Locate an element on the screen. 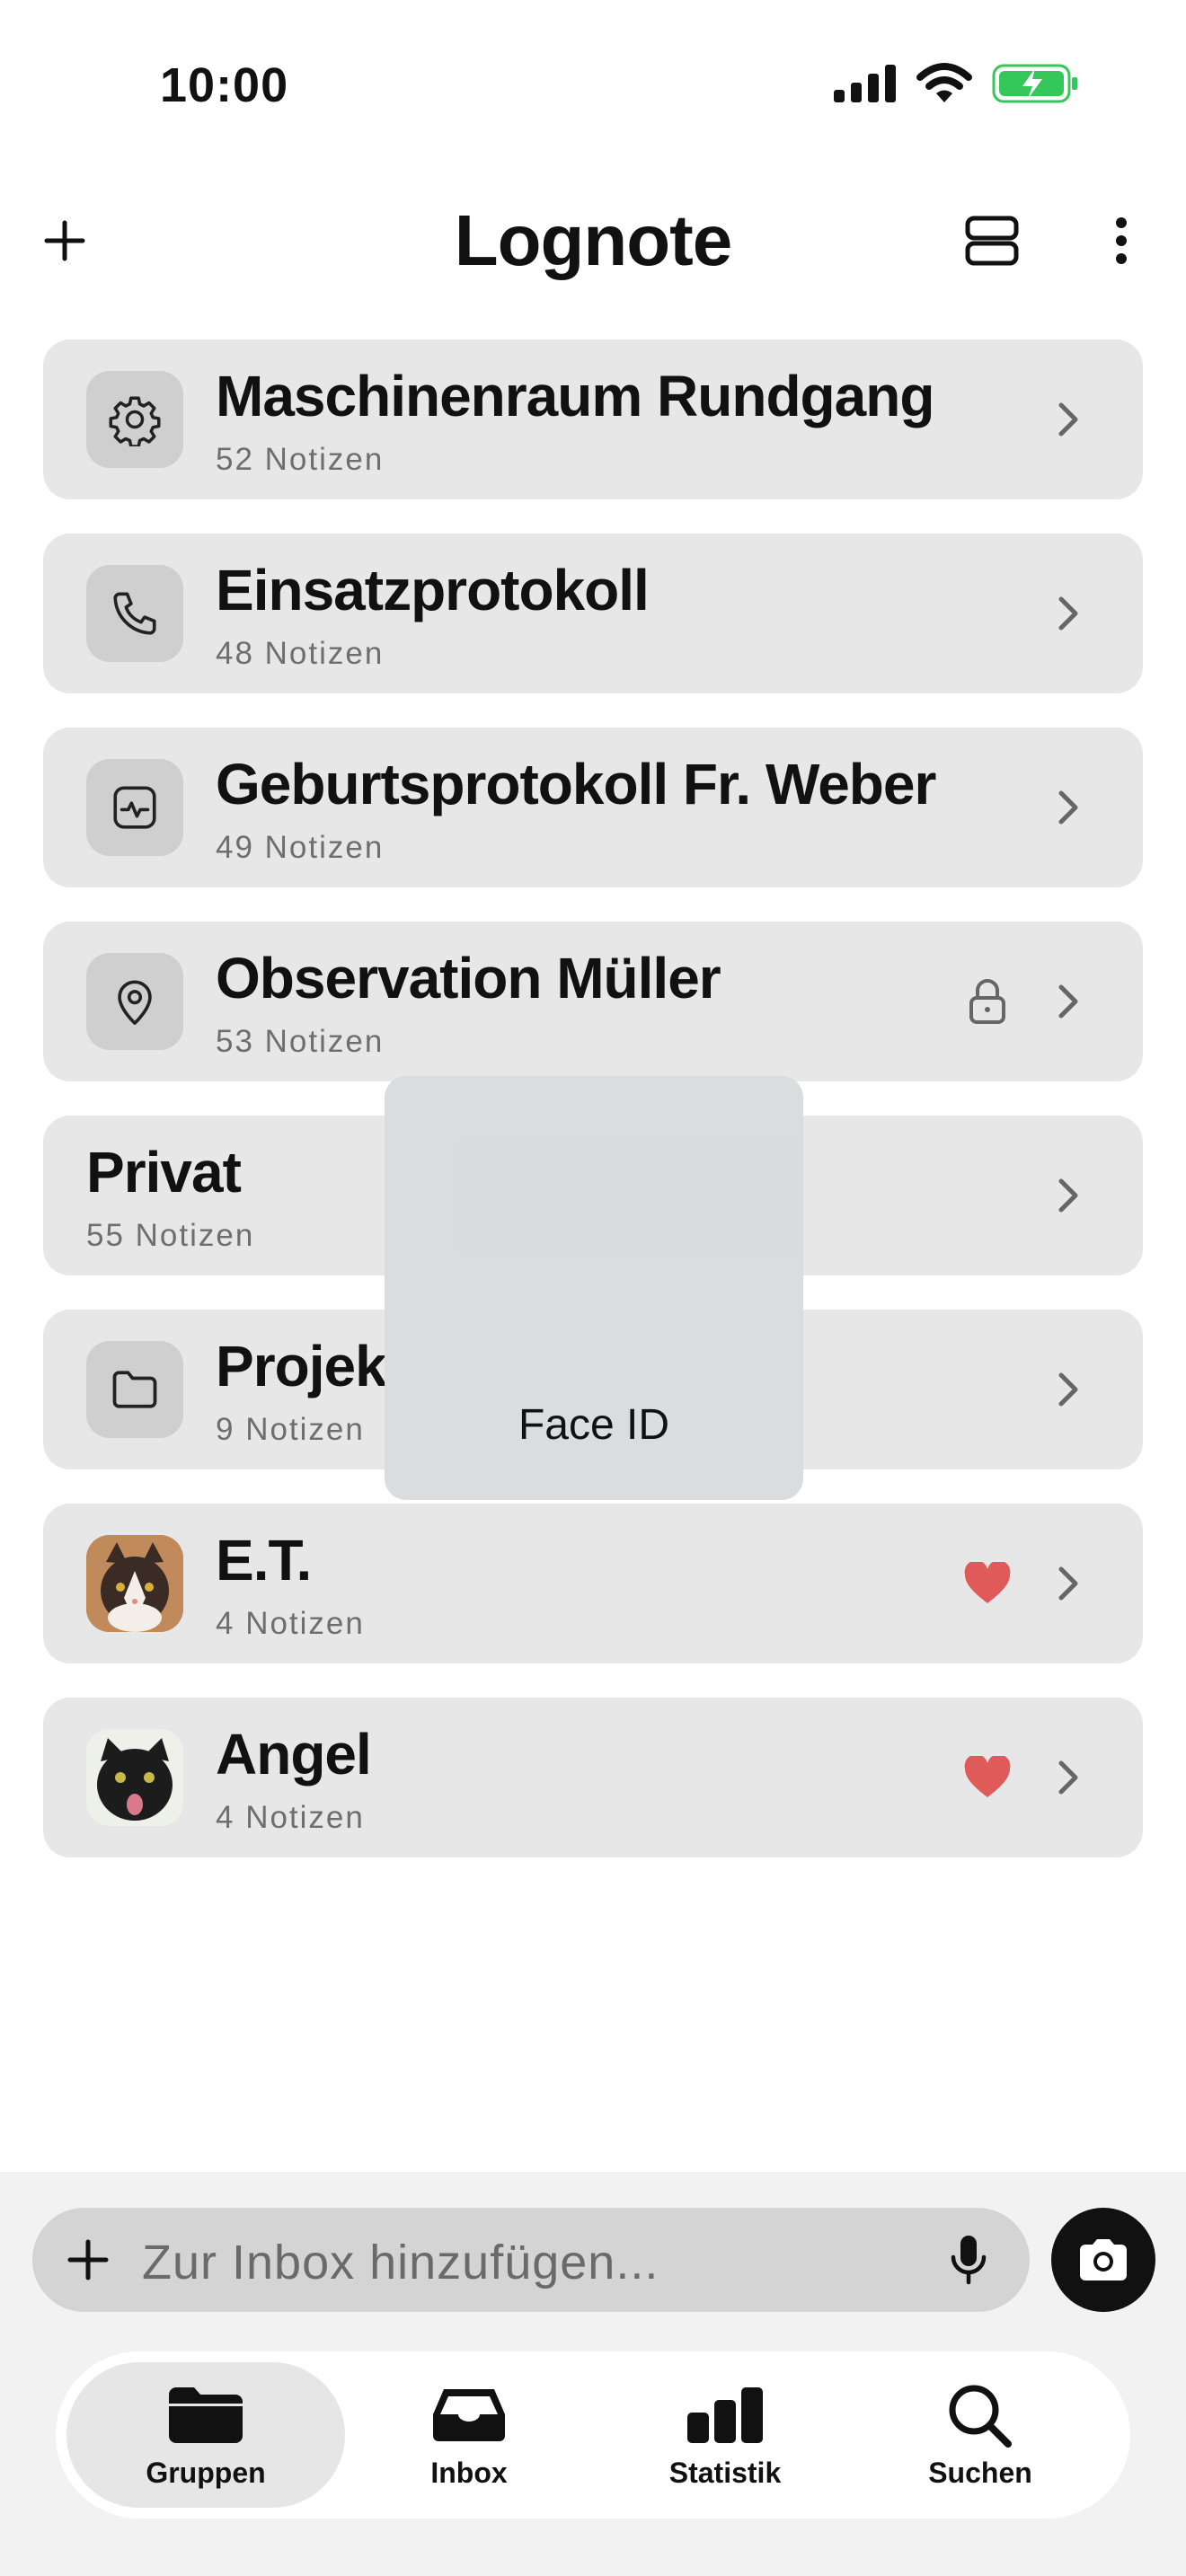  cellular-signal-icon is located at coordinates (865, 83).